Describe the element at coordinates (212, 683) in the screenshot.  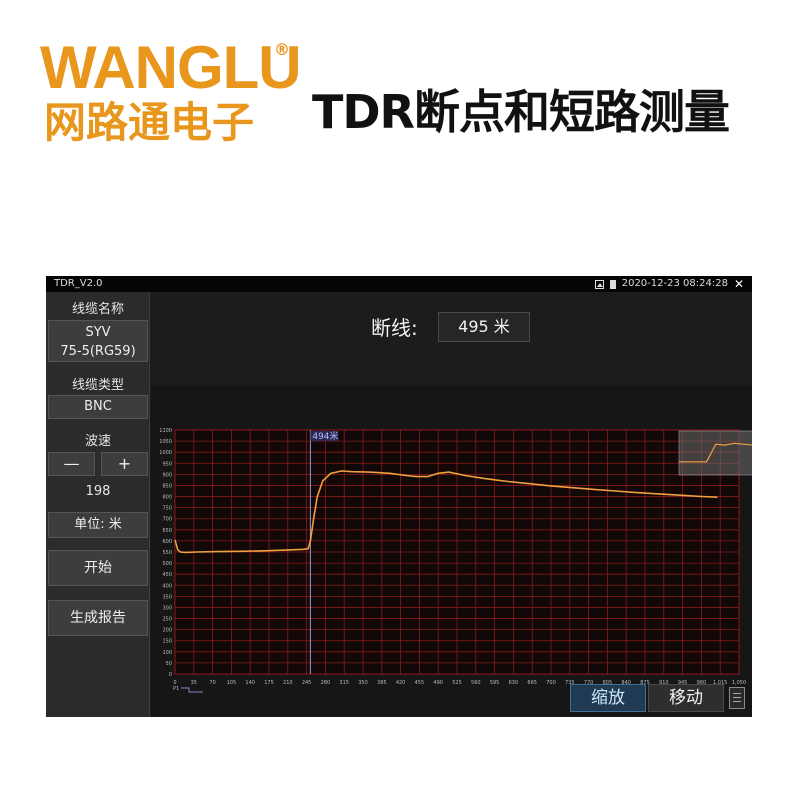
I see `x-tick-label: 70` at that location.